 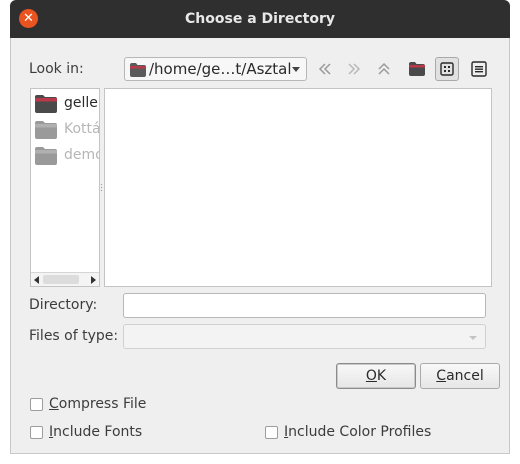 I want to click on ok-button: OK, so click(x=376, y=376).